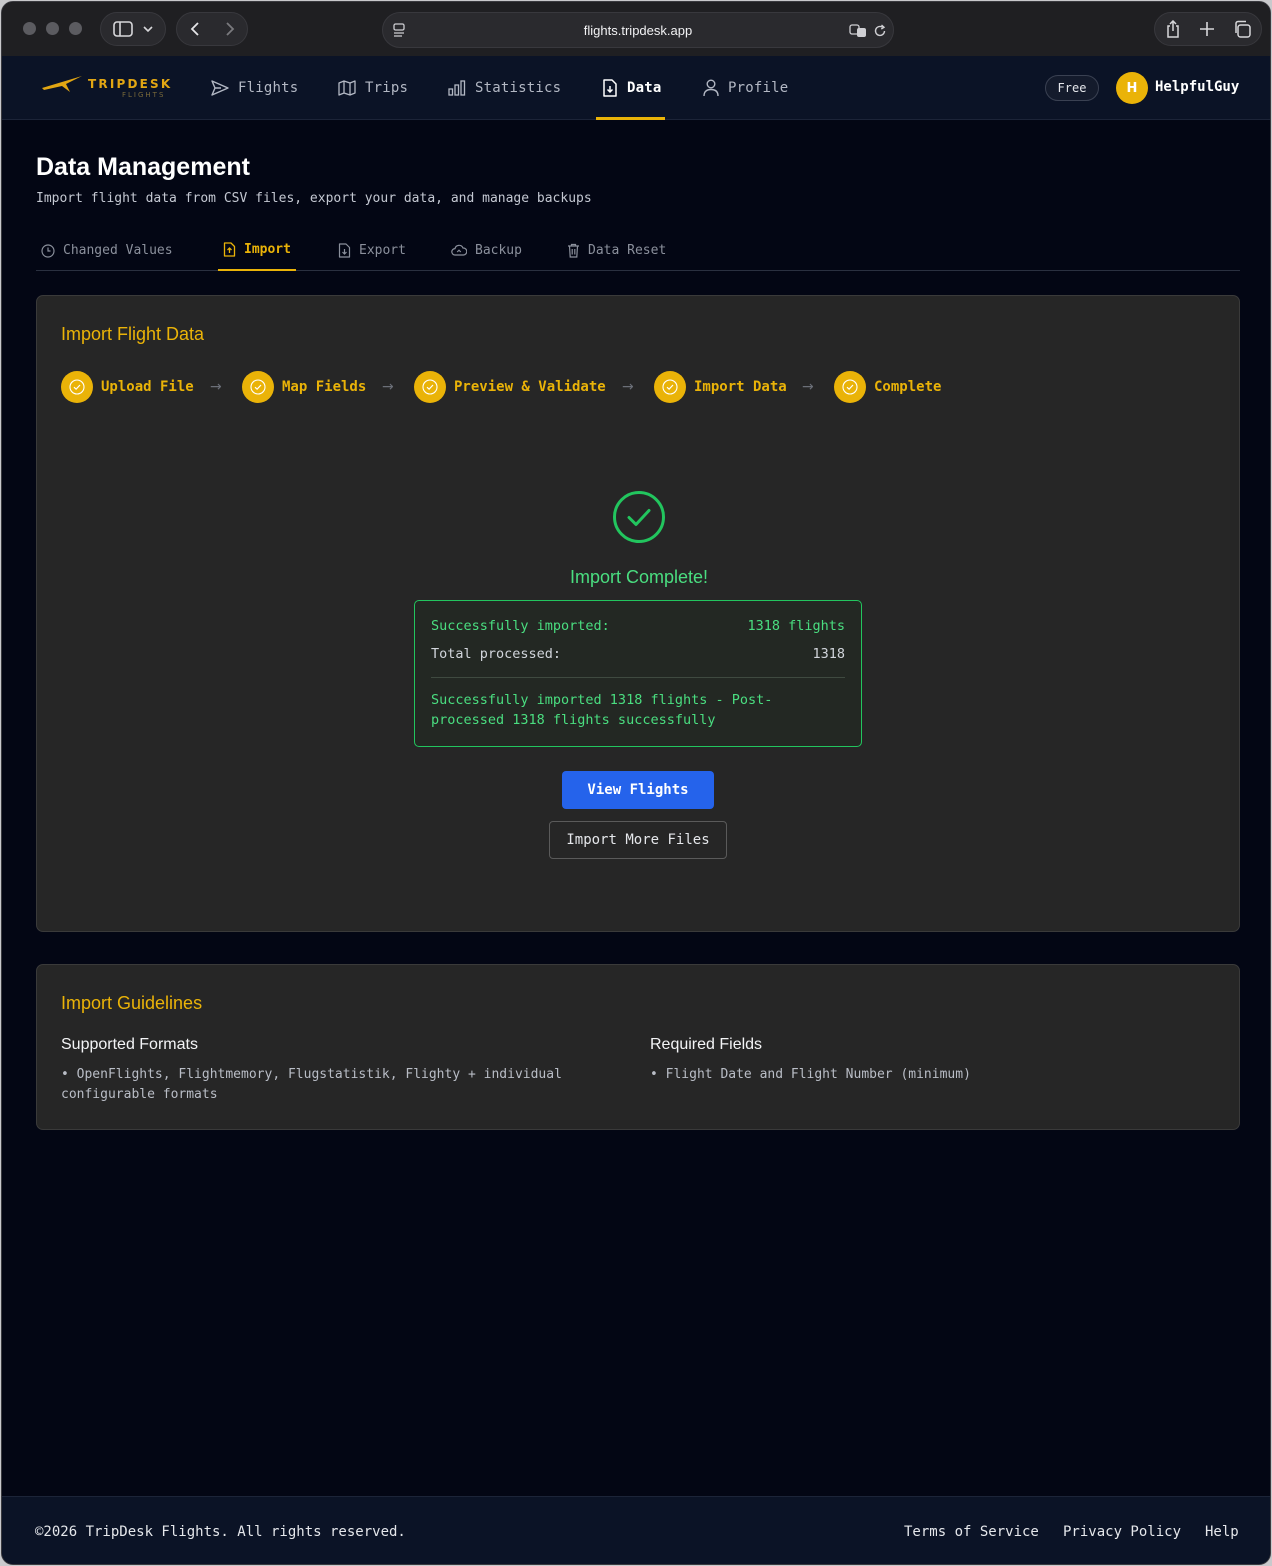 The image size is (1272, 1566). Describe the element at coordinates (858, 31) in the screenshot. I see `translate-icon` at that location.